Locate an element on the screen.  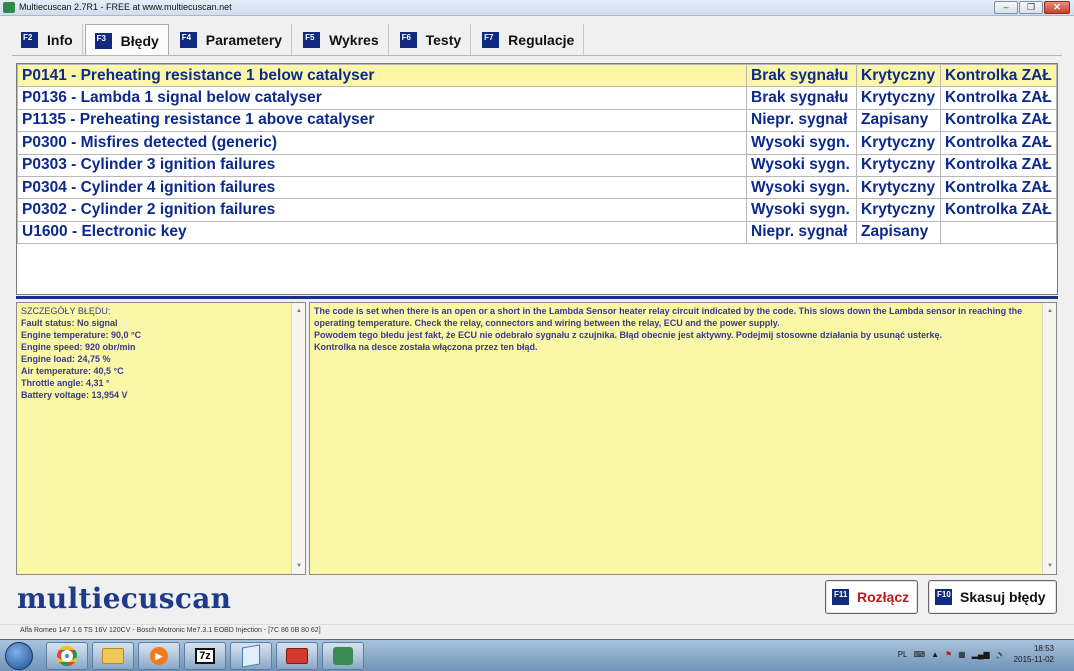
tray-expand-icon: ▲ is located at coordinates (935, 654).